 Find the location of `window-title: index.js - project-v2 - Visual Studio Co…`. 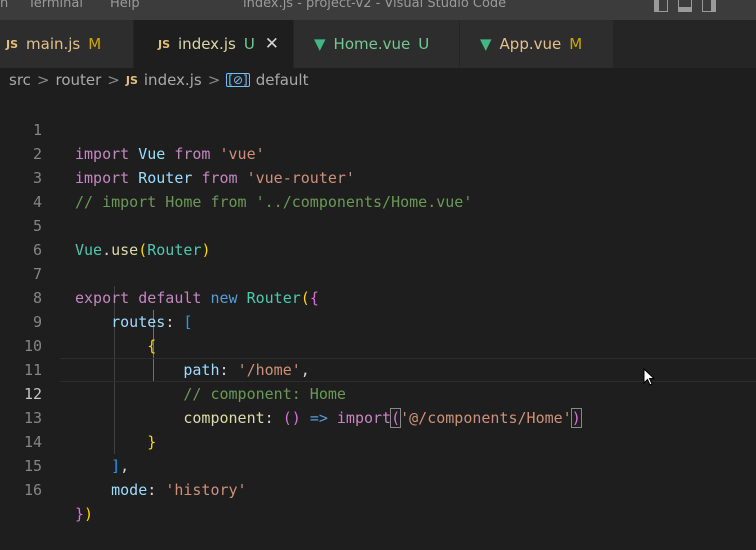

window-title: index.js - project-v2 - Visual Studio Co… is located at coordinates (375, 5).